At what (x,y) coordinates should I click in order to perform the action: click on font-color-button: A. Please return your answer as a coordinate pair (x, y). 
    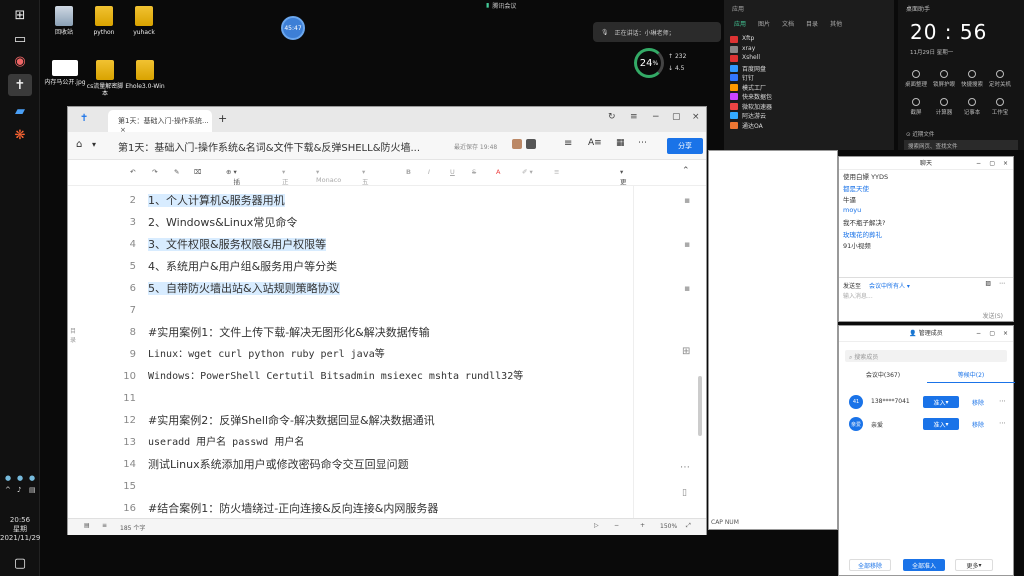
    Looking at the image, I should click on (498, 172).